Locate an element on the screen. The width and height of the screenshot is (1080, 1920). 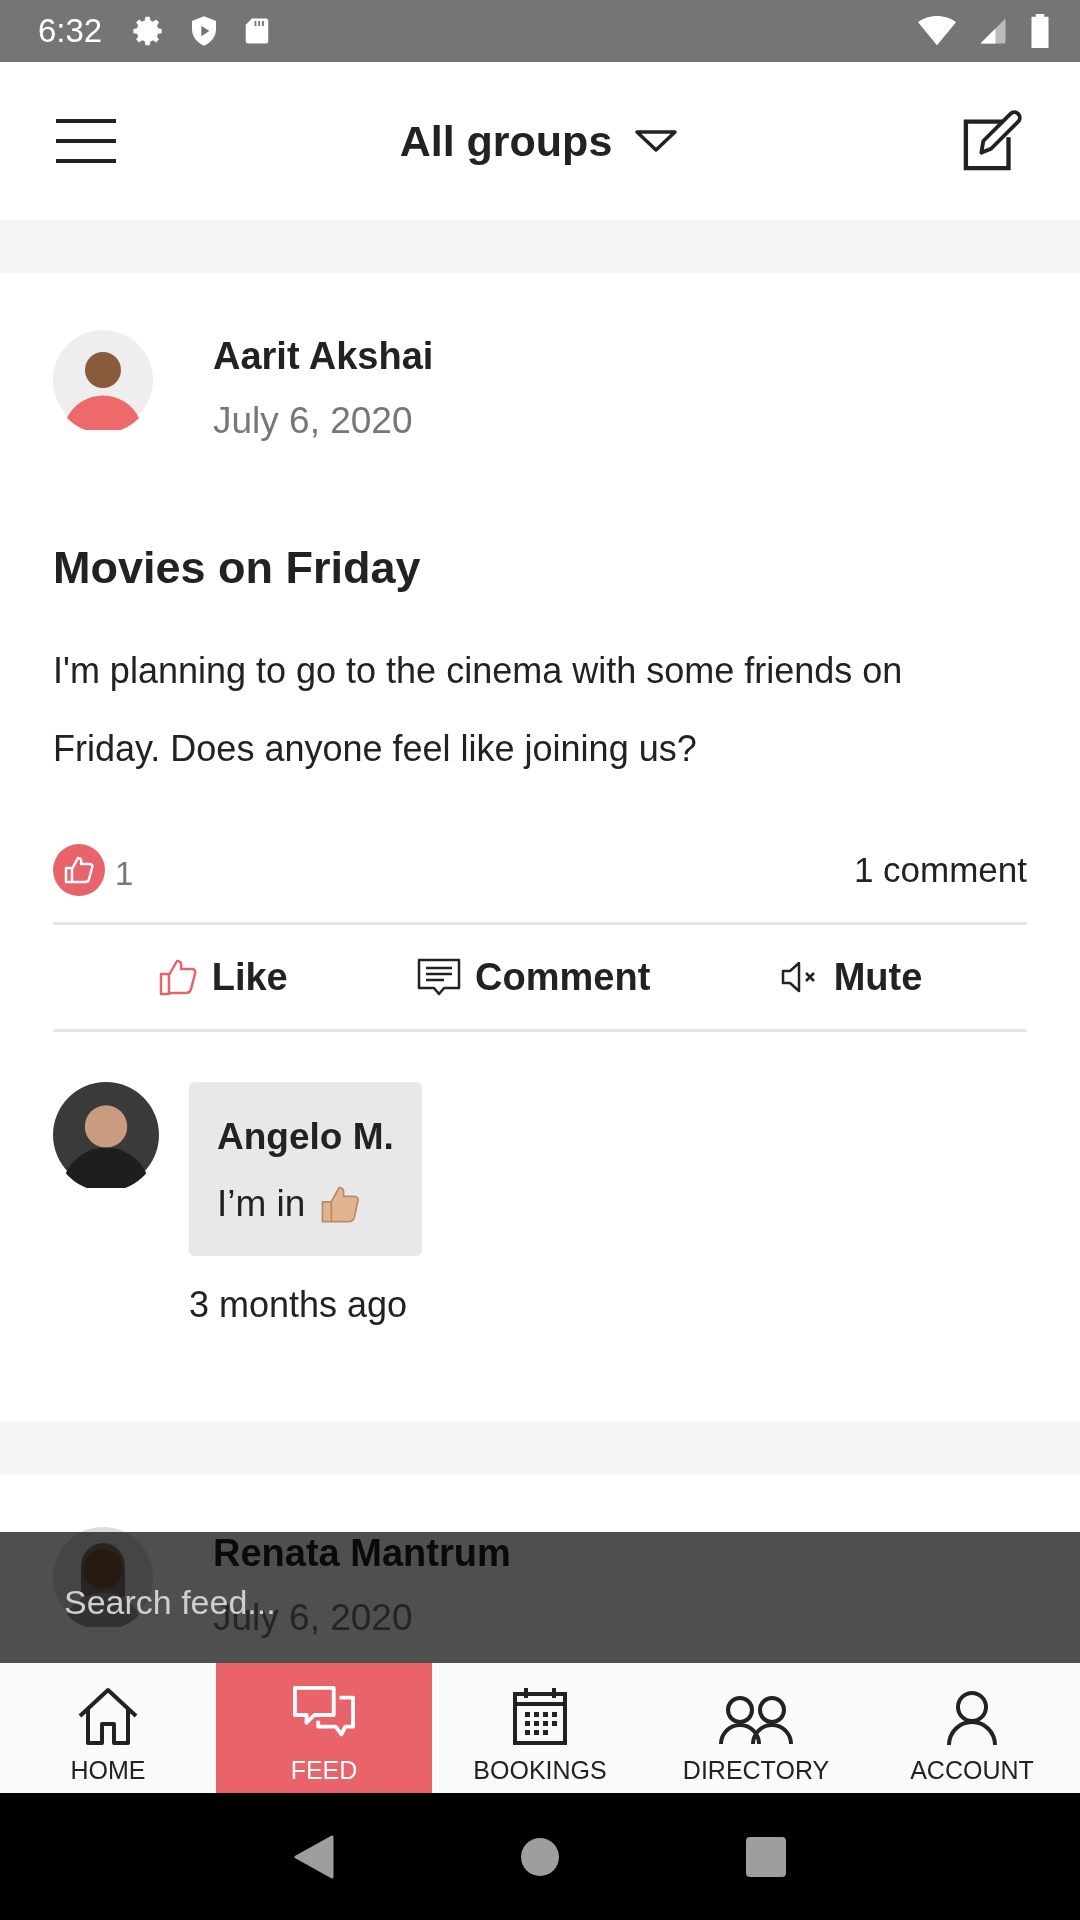
comment-button: Comment is located at coordinates (534, 977).